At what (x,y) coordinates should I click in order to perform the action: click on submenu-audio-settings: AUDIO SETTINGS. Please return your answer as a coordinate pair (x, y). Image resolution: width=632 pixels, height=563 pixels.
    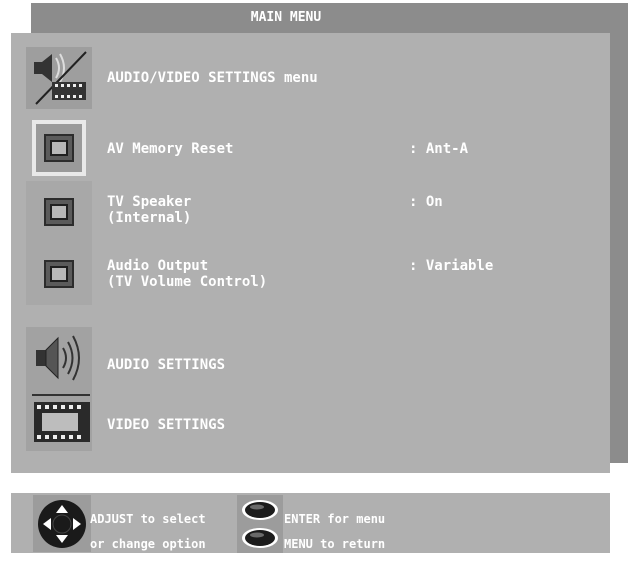
    Looking at the image, I should click on (166, 365).